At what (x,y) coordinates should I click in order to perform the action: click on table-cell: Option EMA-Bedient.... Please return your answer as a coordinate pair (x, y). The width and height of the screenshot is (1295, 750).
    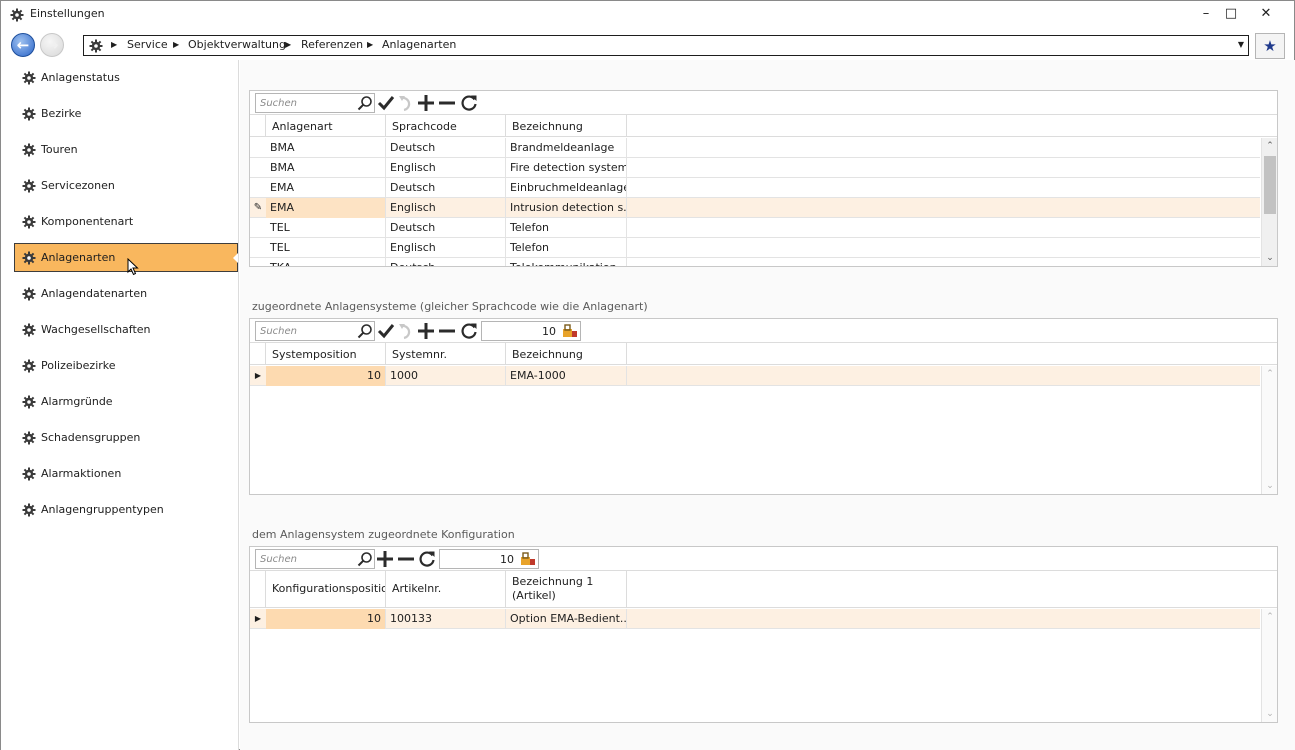
    Looking at the image, I should click on (566, 619).